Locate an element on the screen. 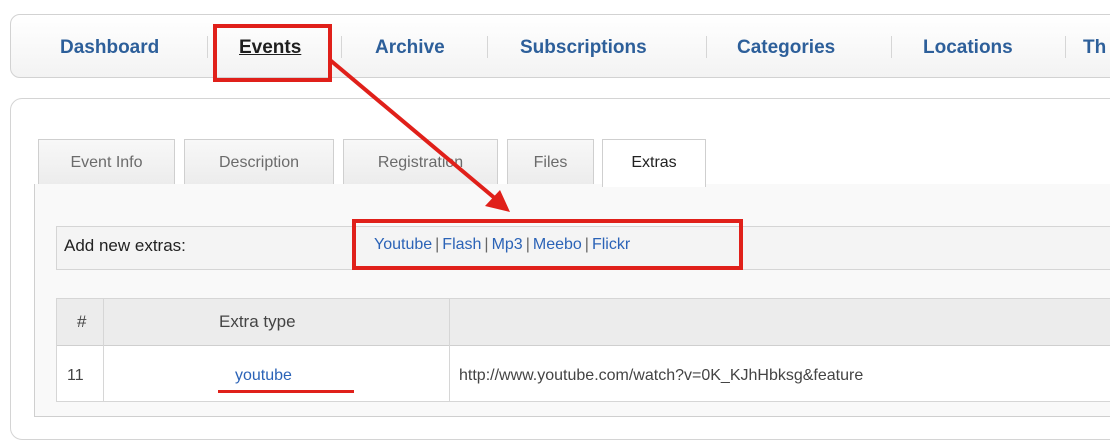 The width and height of the screenshot is (1110, 440). extras-links: Youtube | Flash | Mp3 | Meebo | Flickr is located at coordinates (502, 245).